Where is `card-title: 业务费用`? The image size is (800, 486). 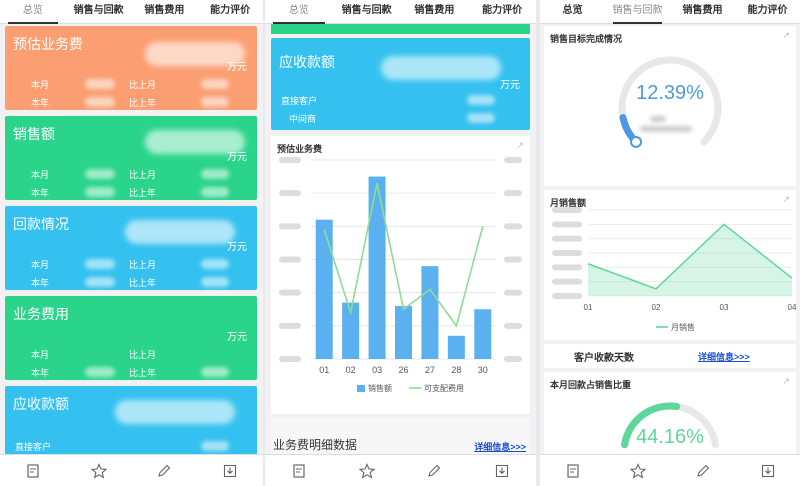
card-title: 业务费用 is located at coordinates (41, 314).